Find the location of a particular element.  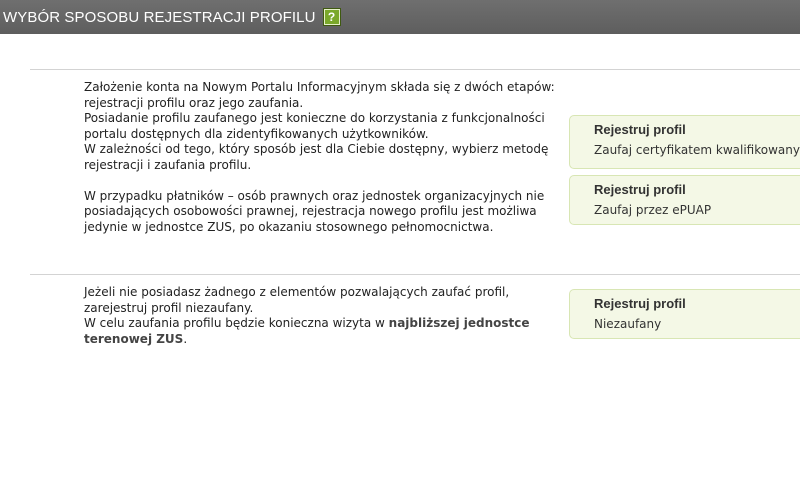

section-divider-top is located at coordinates (415, 69).